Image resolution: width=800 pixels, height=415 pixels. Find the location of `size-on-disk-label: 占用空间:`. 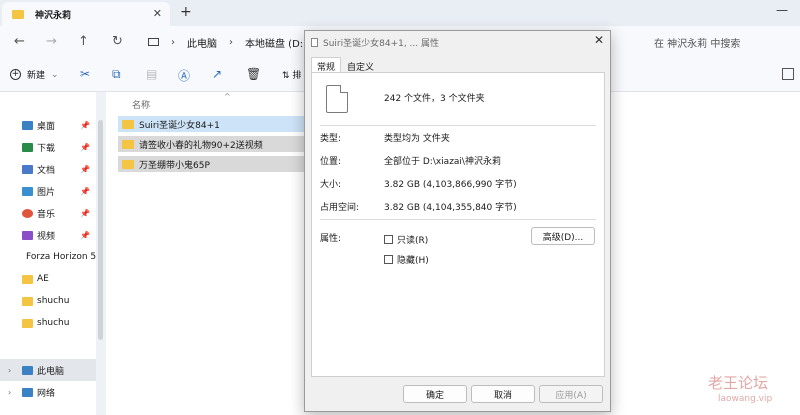

size-on-disk-label: 占用空间: is located at coordinates (340, 208).